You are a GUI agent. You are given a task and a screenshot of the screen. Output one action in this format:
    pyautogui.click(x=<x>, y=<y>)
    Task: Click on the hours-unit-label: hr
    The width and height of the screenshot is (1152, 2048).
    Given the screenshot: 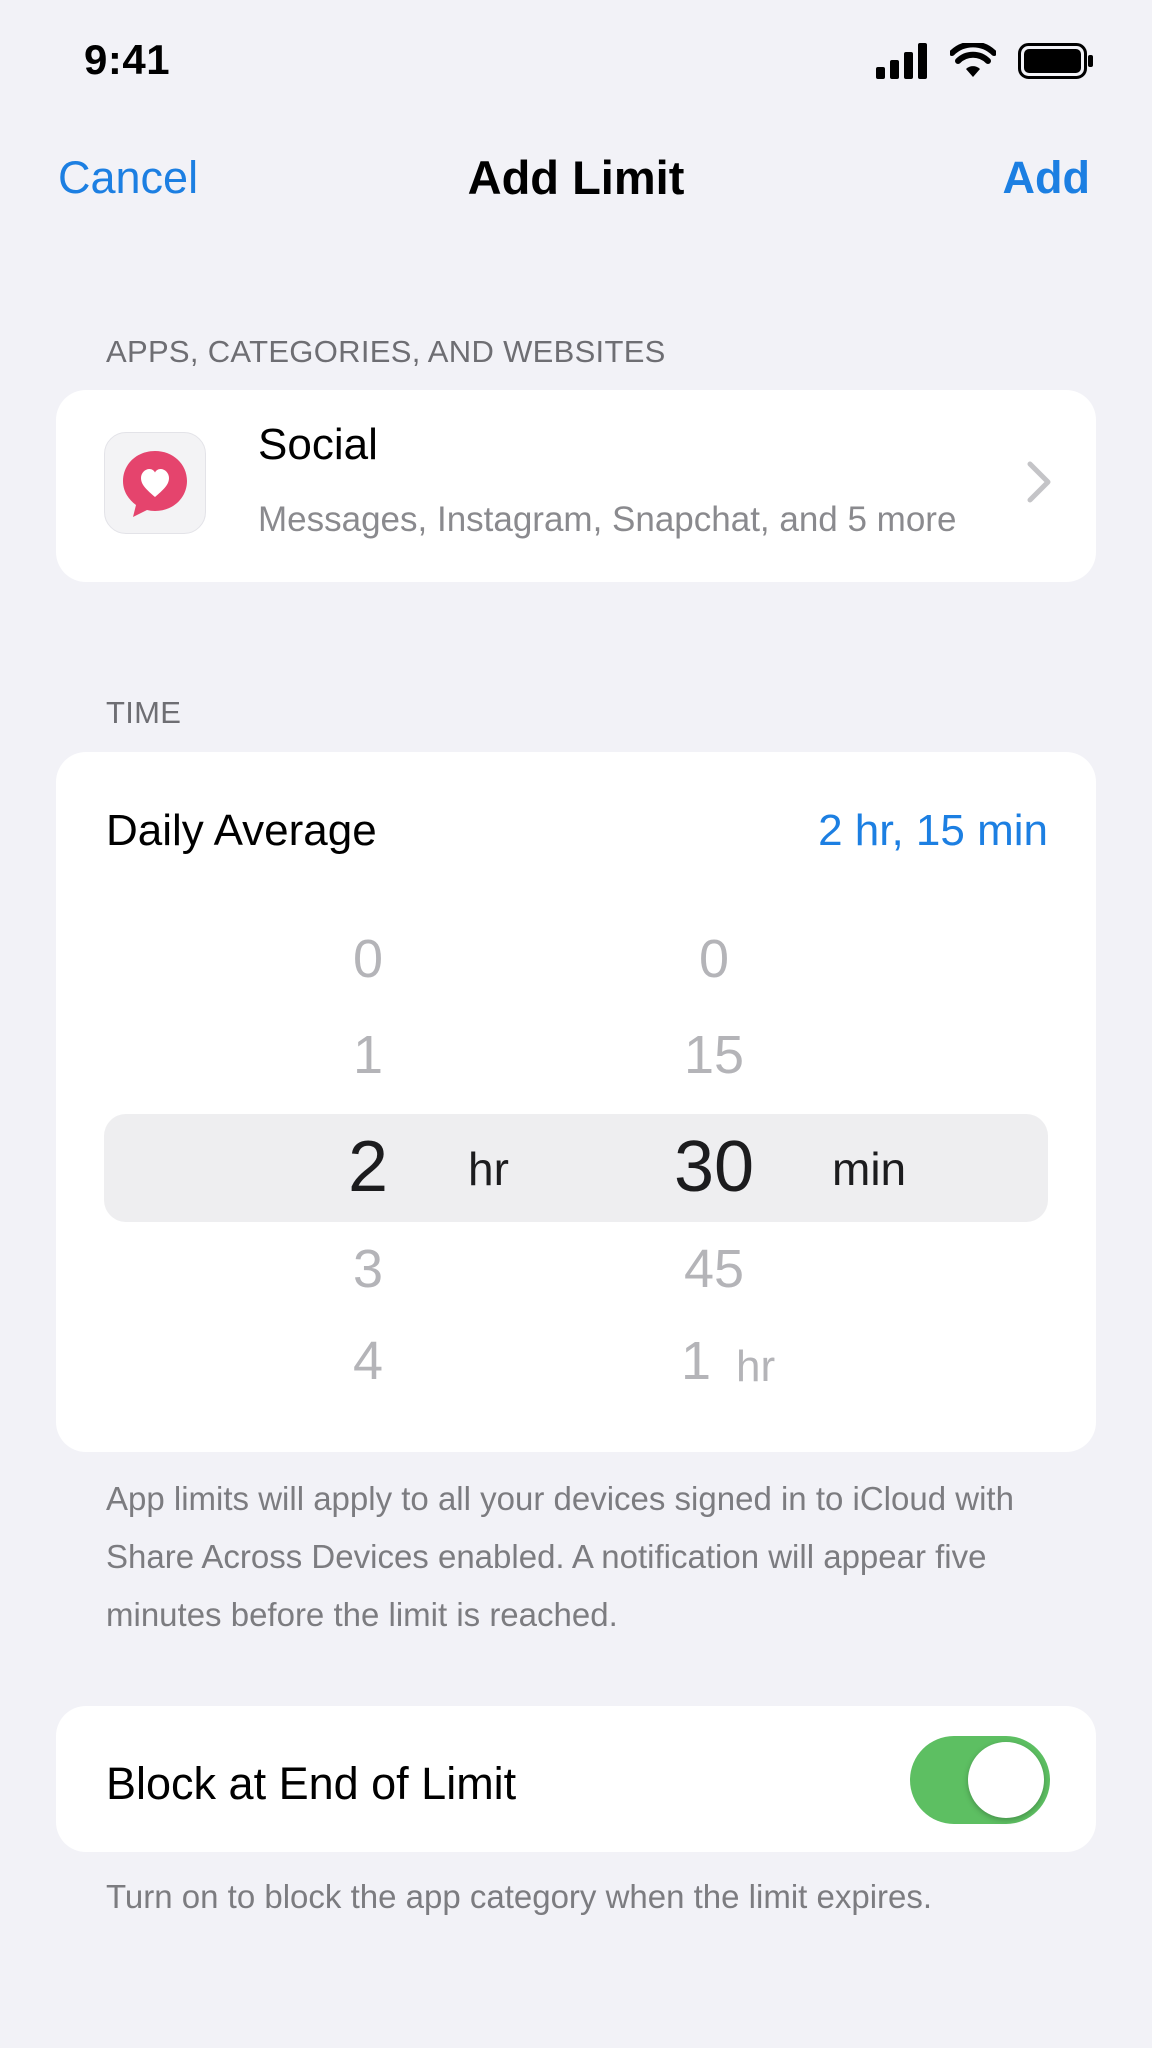 What is the action you would take?
    pyautogui.click(x=488, y=1169)
    